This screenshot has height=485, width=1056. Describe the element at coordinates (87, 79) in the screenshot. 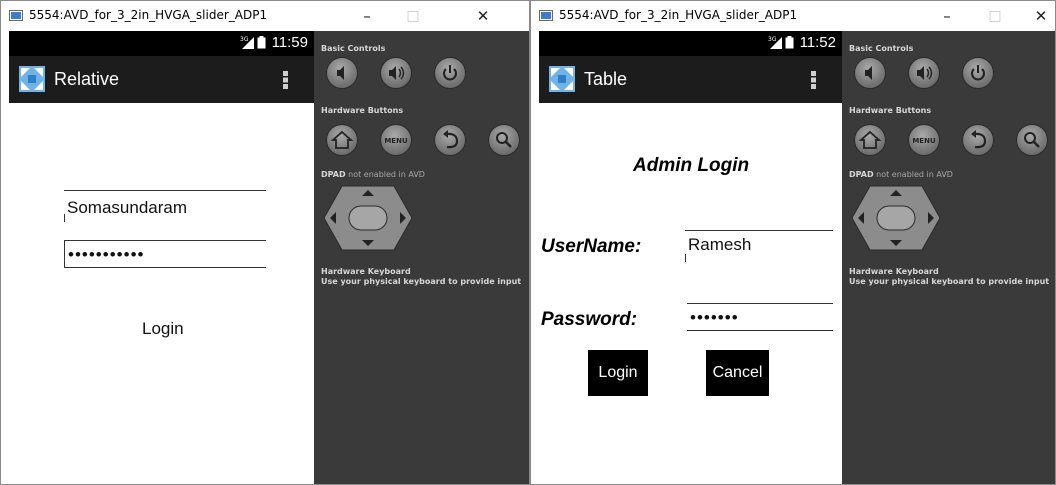

I see `action-bar-title: Relative` at that location.